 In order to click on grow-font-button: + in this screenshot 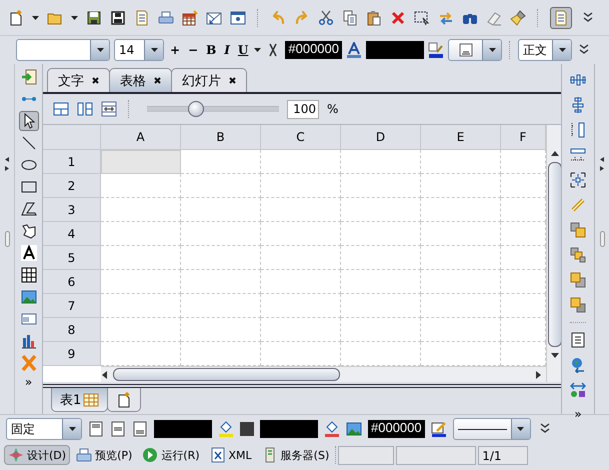, I will do `click(175, 50)`.